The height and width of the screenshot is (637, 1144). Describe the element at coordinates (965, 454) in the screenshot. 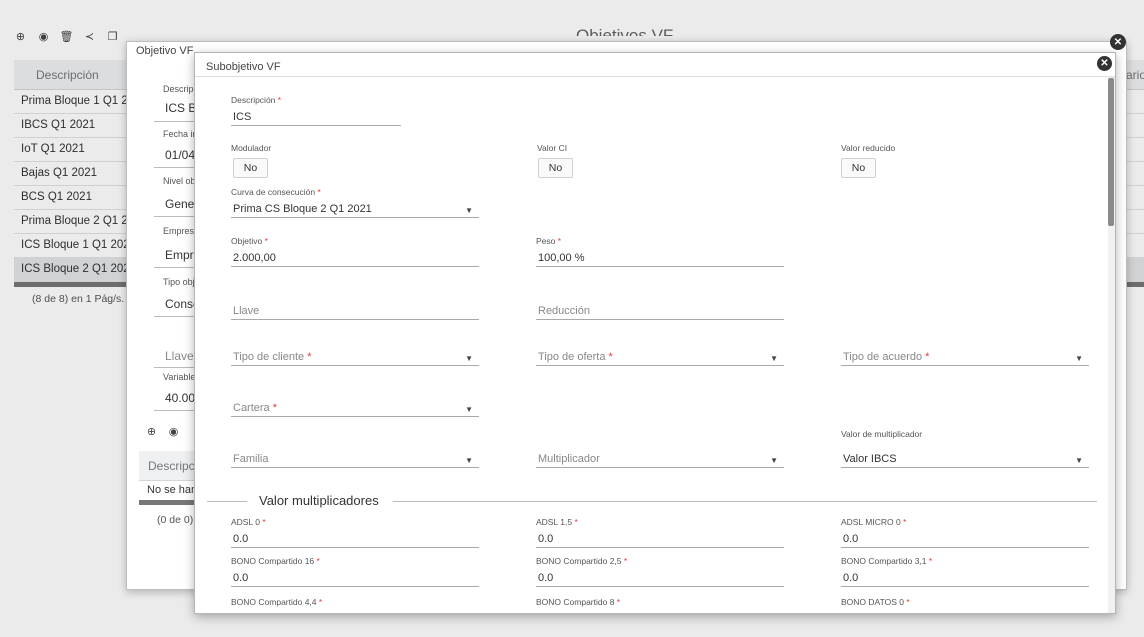

I see `valor-multiplicador-select: Valor IBCS ▼` at that location.